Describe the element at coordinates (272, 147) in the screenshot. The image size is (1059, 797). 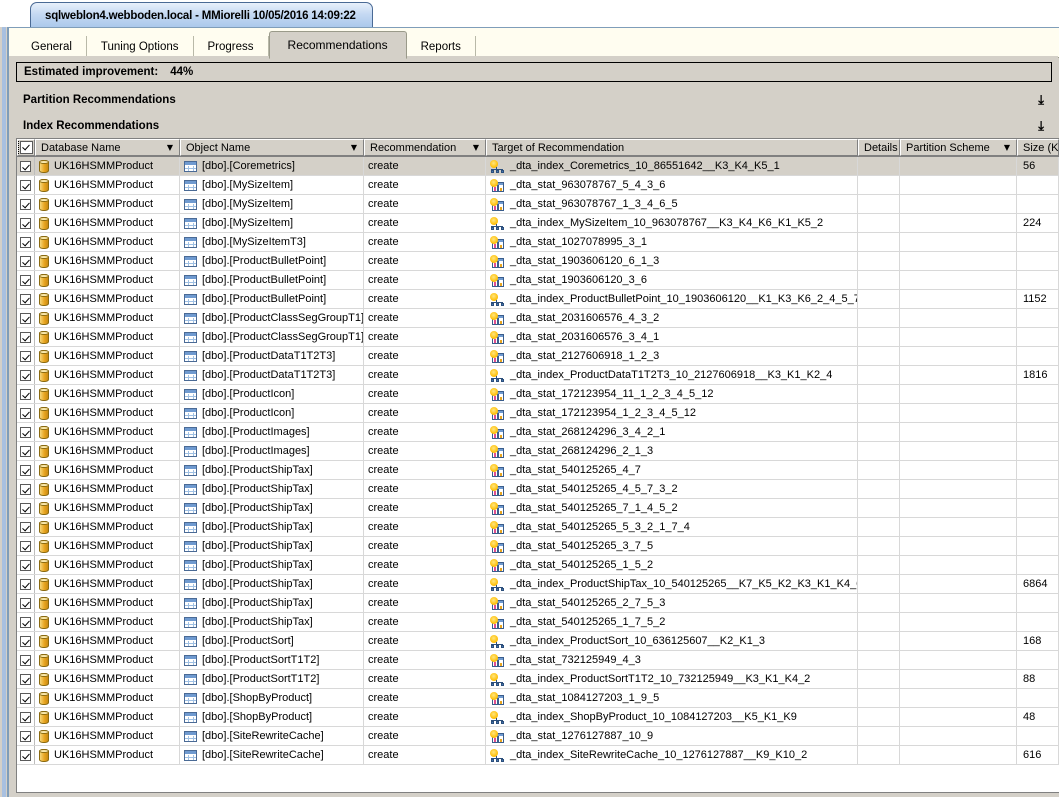
I see `column-header-object: Object Name ▼` at that location.